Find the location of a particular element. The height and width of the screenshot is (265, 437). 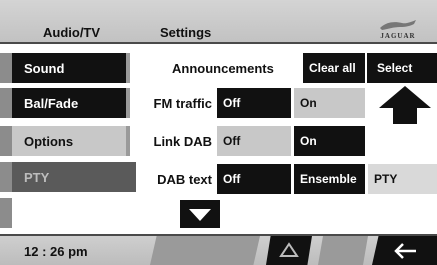

tab-audio-tv: Audio/TV is located at coordinates (71, 32).